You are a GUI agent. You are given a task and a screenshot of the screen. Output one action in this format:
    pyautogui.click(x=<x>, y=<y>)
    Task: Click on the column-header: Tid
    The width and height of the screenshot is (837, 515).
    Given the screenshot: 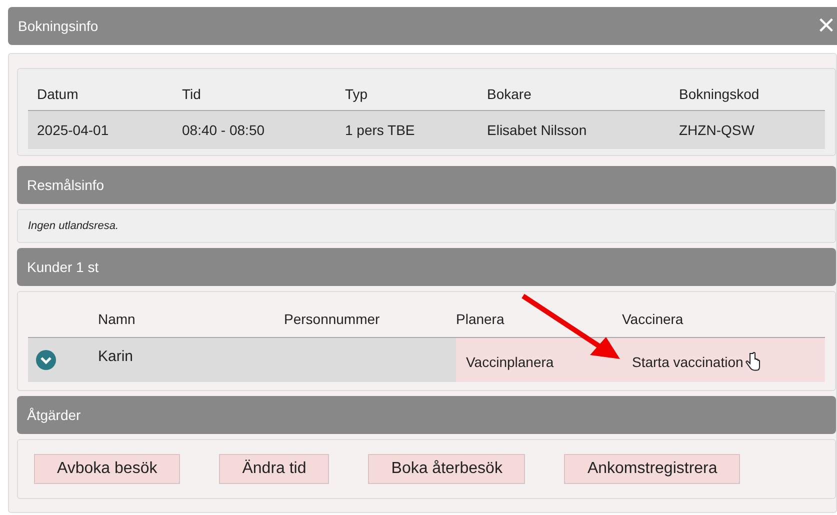 What is the action you would take?
    pyautogui.click(x=192, y=94)
    